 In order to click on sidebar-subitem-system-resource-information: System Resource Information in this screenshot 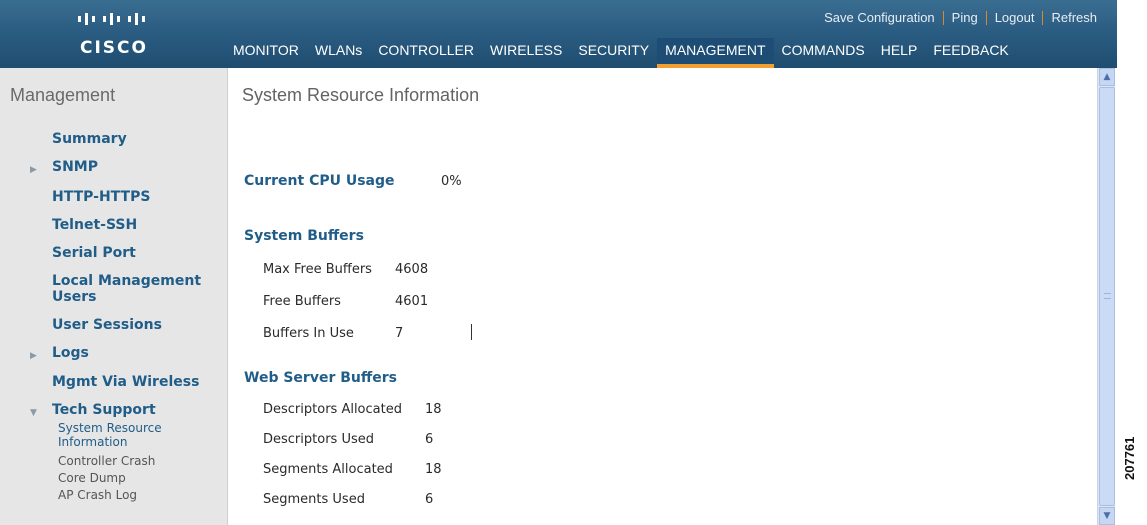, I will do `click(123, 435)`.